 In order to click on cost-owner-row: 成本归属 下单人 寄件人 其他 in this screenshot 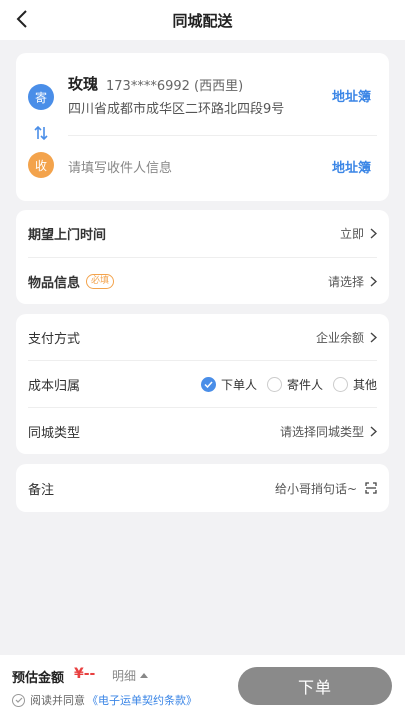, I will do `click(202, 384)`.